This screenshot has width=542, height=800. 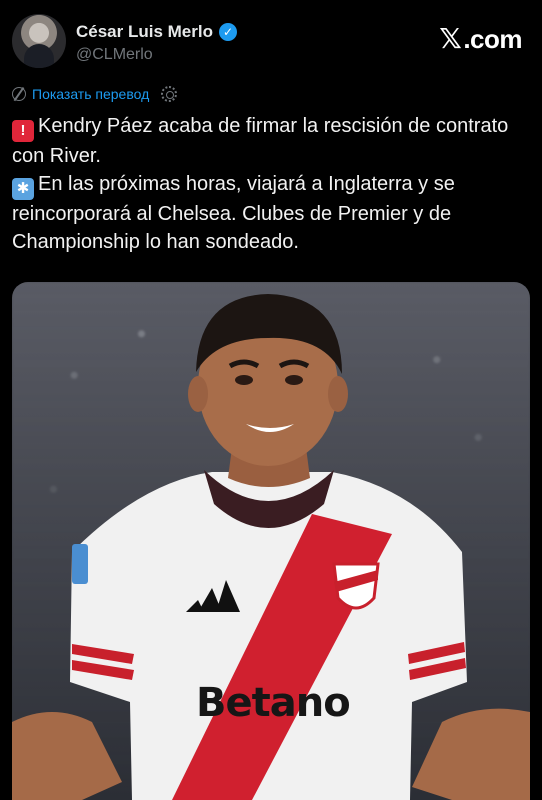 I want to click on x-logo: 𝕏.com, so click(x=480, y=38).